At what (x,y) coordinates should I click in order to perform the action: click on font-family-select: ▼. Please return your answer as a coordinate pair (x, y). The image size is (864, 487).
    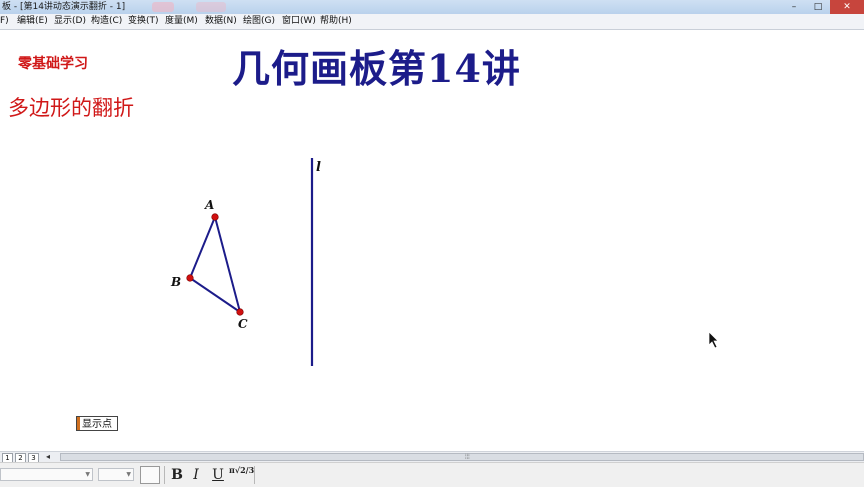
    Looking at the image, I should click on (46, 474).